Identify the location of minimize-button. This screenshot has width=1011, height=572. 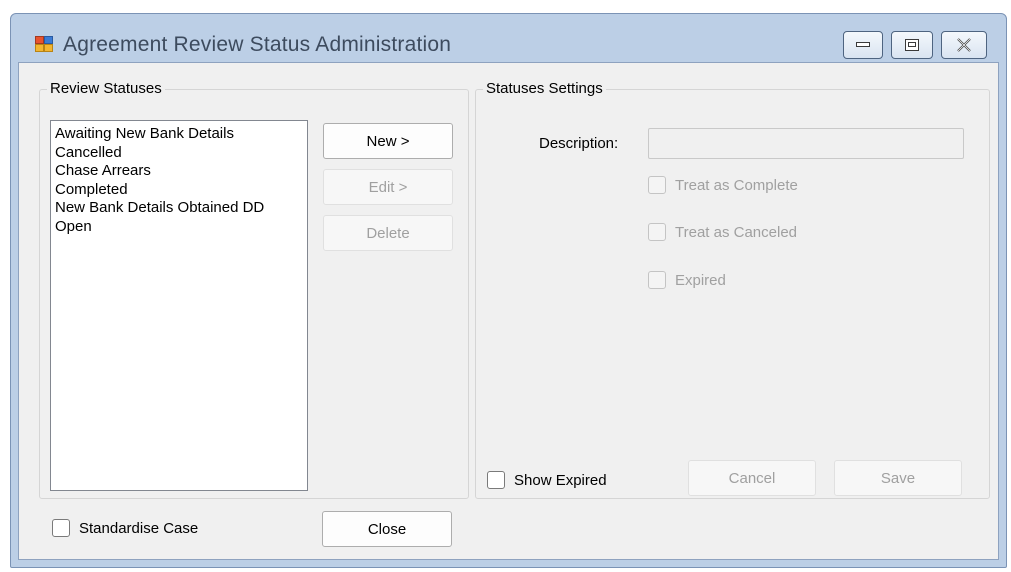
(863, 45).